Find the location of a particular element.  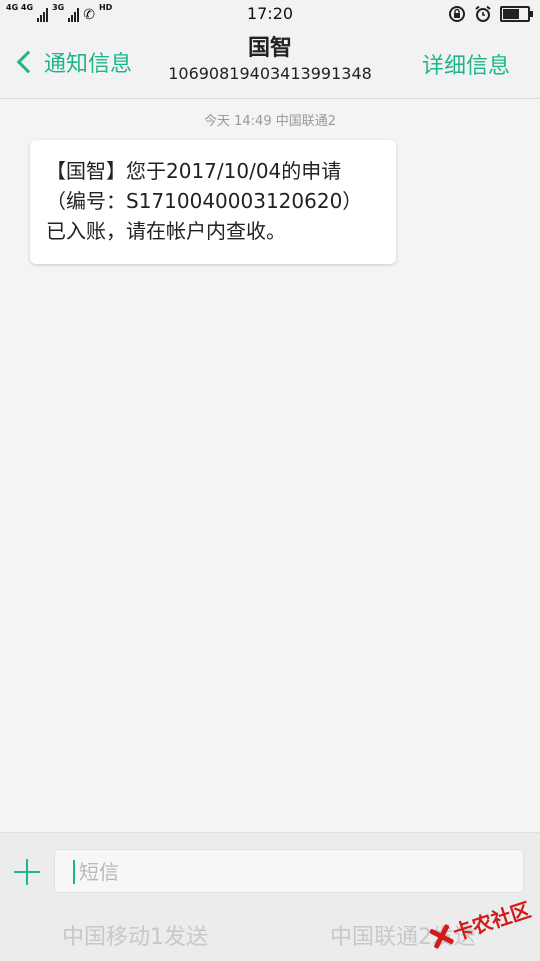

battery-icon is located at coordinates (516, 14).